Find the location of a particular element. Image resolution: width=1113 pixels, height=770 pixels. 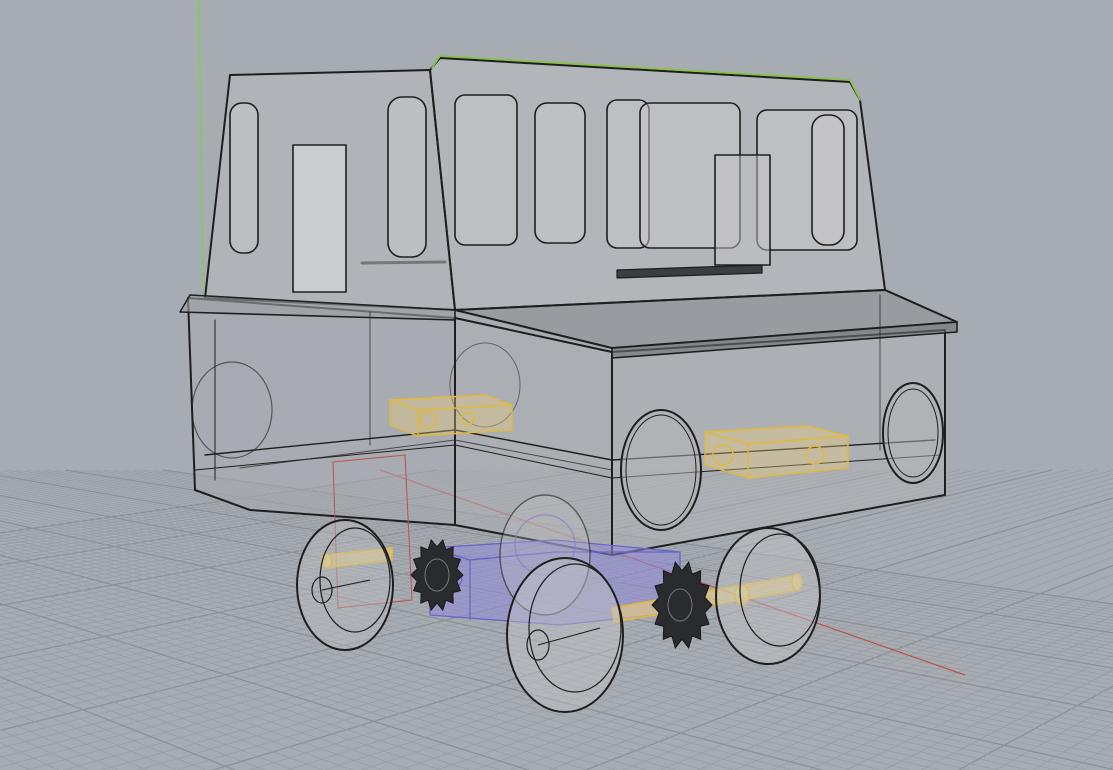

wheel-front-right is located at coordinates (768, 596).